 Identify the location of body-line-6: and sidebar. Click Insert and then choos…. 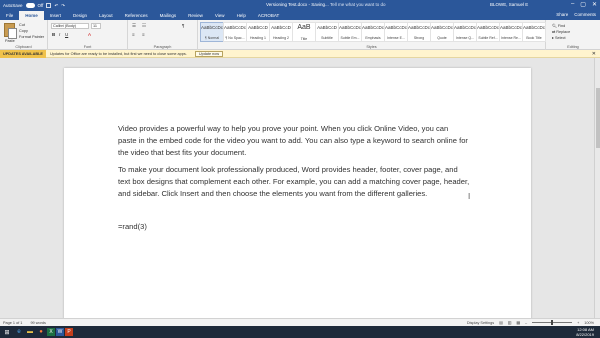
(272, 194).